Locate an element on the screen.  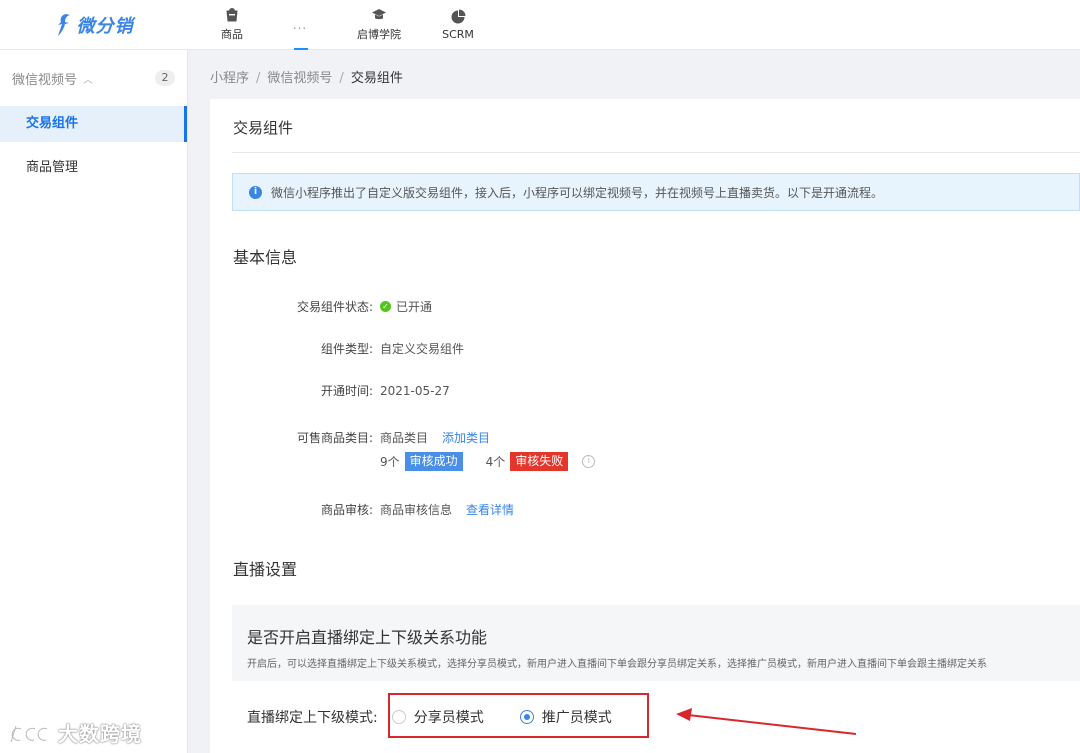
category-row: 可售商品类目: 商品类目 添加类目 is located at coordinates (350, 437).